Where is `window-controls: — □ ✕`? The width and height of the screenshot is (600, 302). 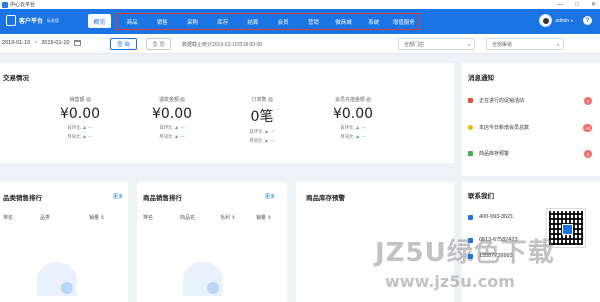
window-controls: — □ ✕ is located at coordinates (576, 4).